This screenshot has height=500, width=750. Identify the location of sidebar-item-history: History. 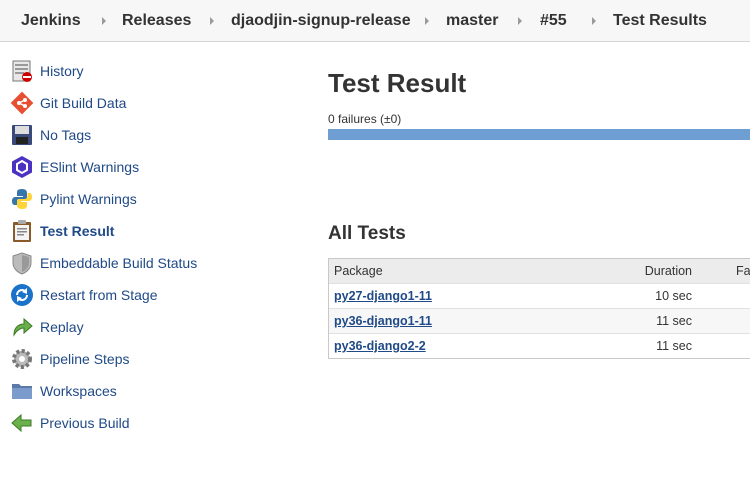
(155, 71).